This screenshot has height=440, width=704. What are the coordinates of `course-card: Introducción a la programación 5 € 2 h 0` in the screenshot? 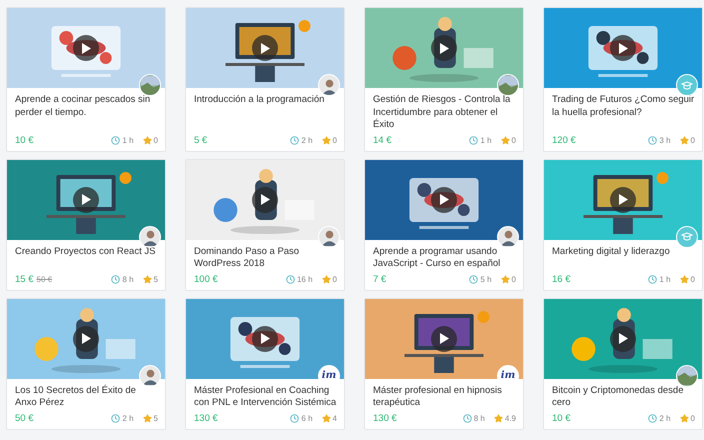 It's located at (265, 79).